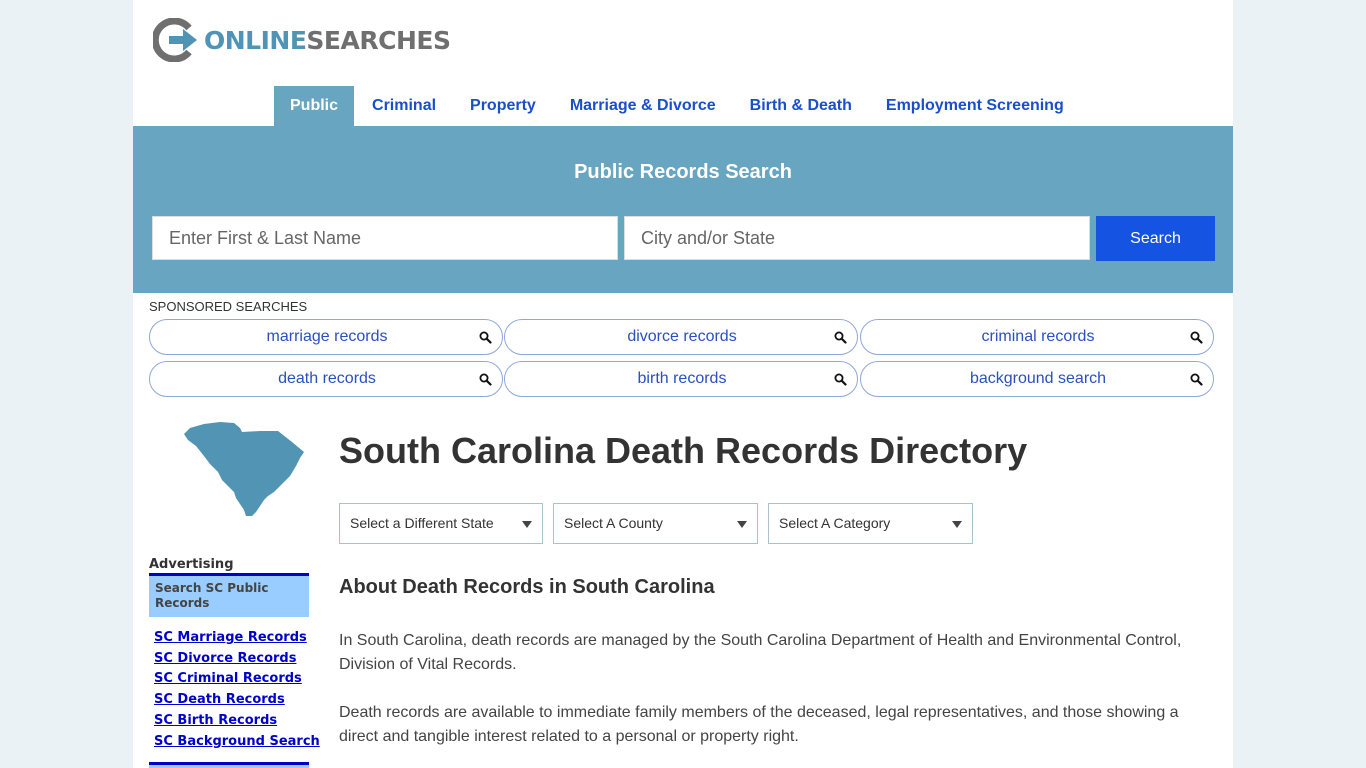 The image size is (1366, 768). I want to click on logo-arrow-icon, so click(175, 40).